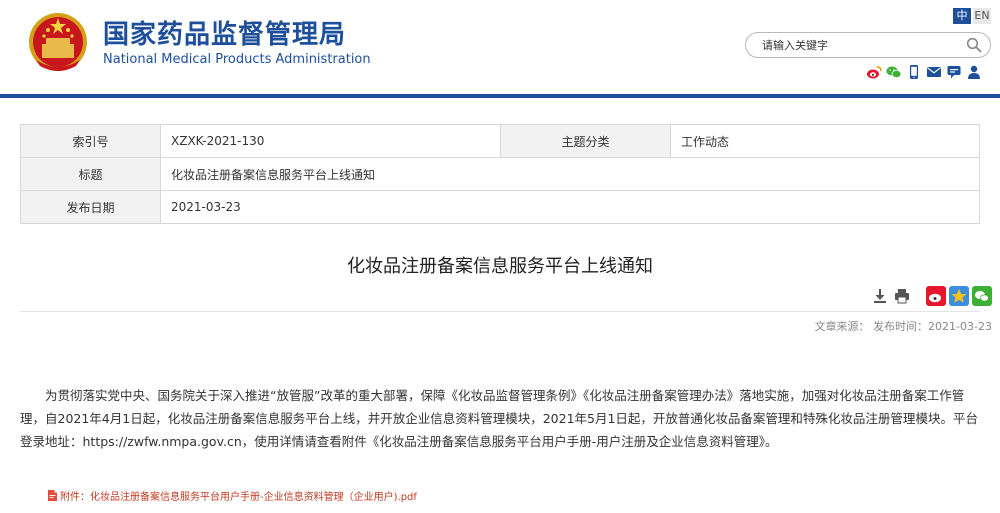 This screenshot has height=513, width=1000. What do you see at coordinates (52, 495) in the screenshot?
I see `pdf-file-icon` at bounding box center [52, 495].